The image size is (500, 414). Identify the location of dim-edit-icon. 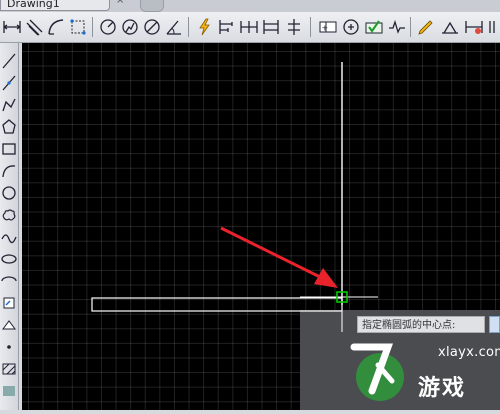
(426, 27).